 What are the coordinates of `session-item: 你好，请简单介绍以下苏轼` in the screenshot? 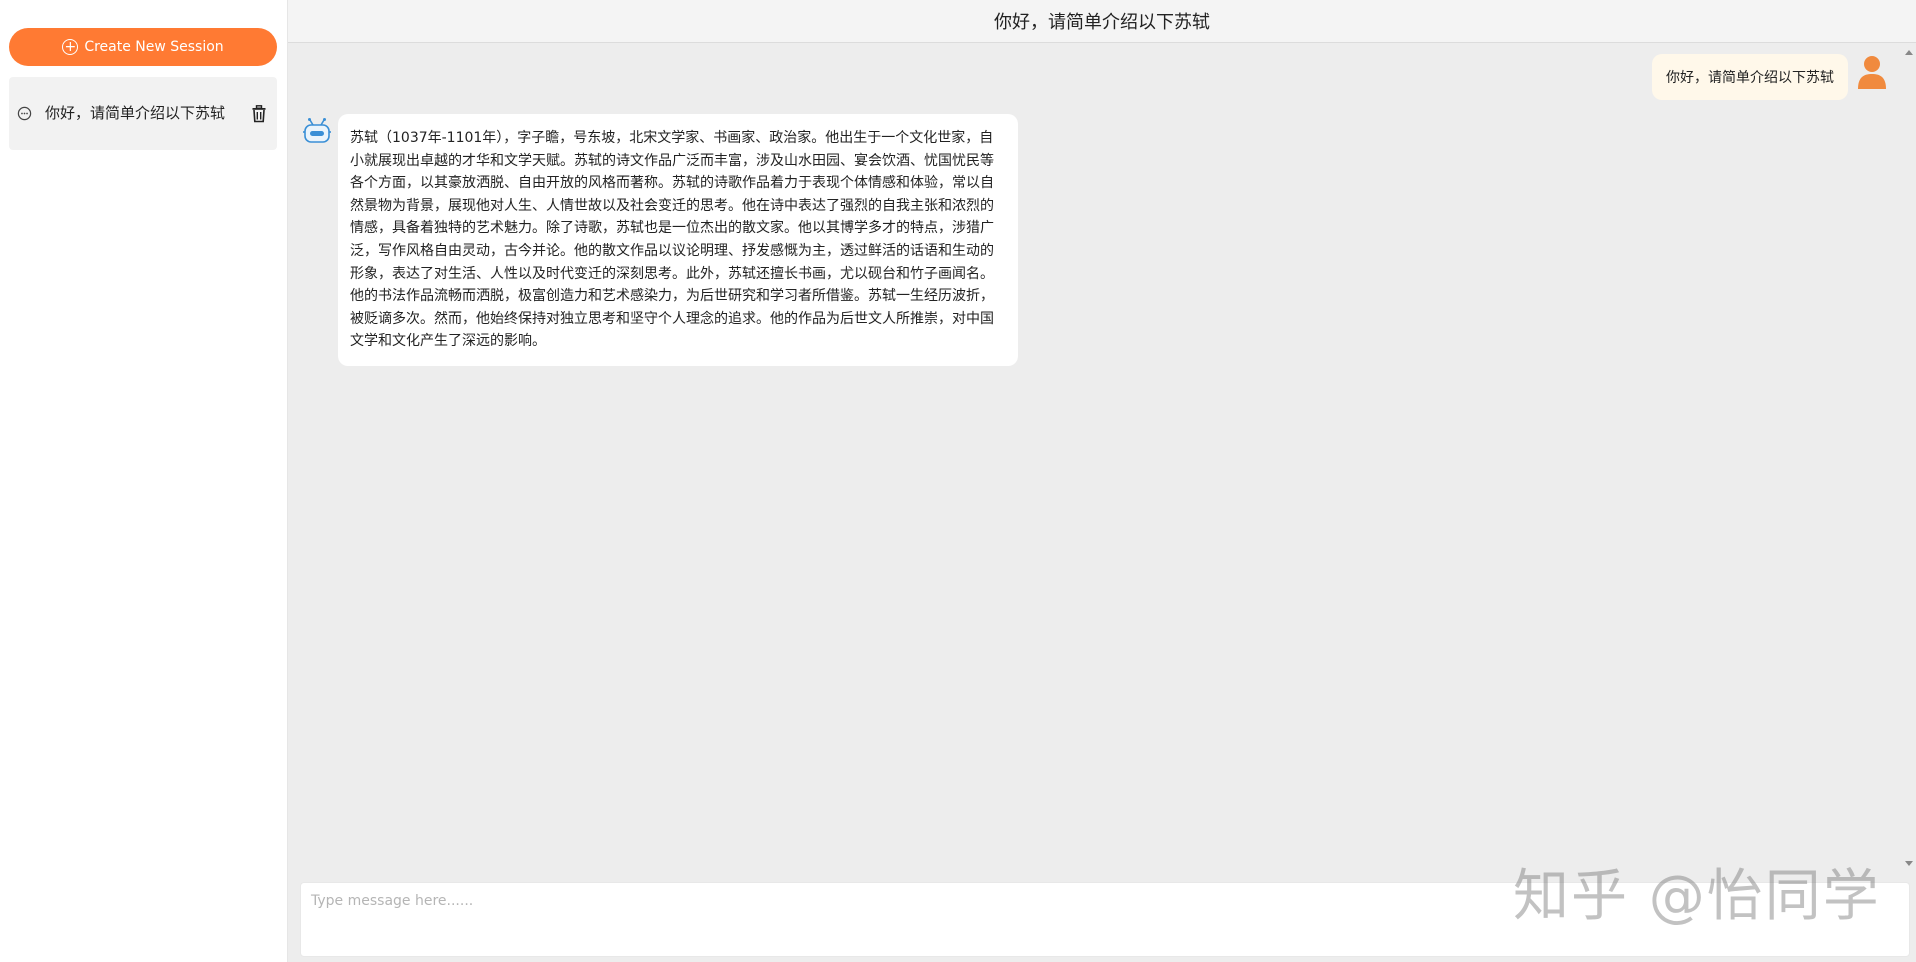 It's located at (143, 113).